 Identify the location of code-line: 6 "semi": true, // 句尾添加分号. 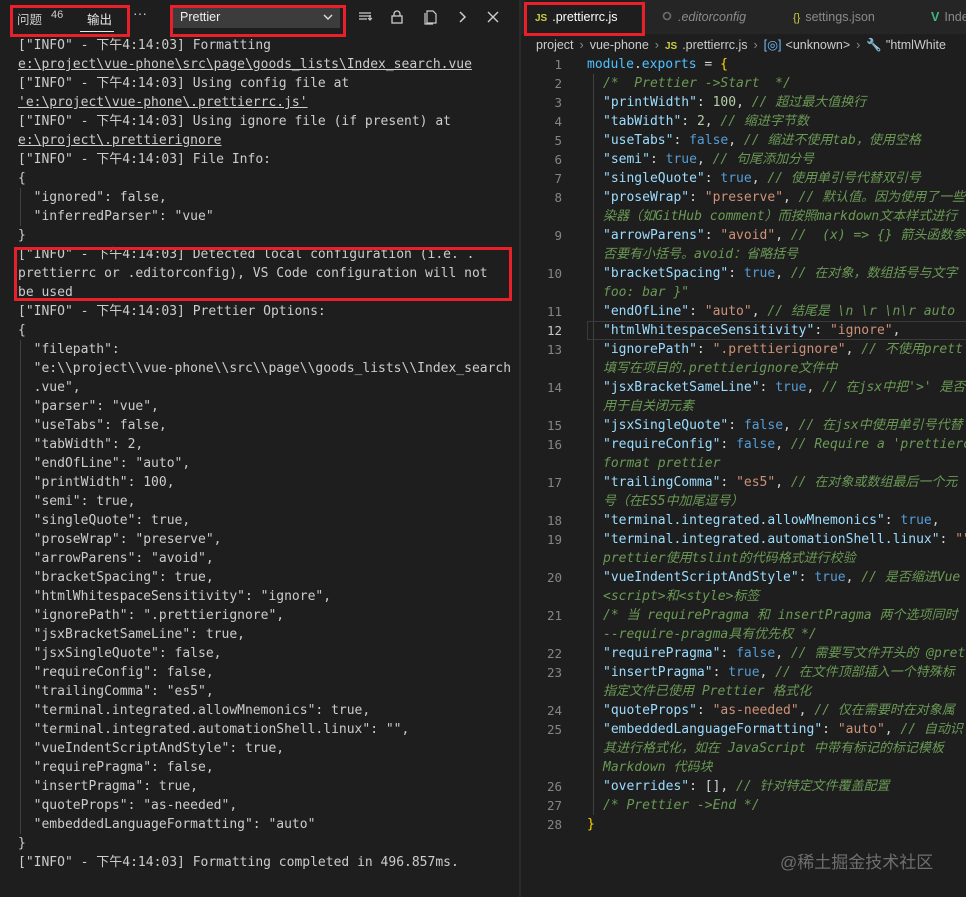
(743, 159).